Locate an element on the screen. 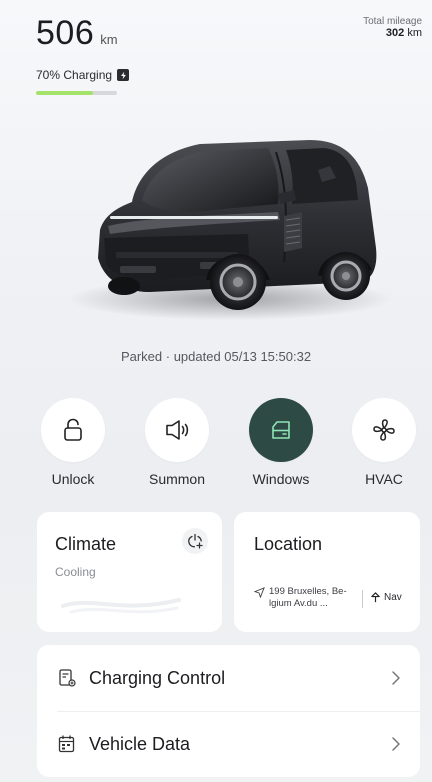 This screenshot has width=432, height=782. summon-button: Summon is located at coordinates (177, 442).